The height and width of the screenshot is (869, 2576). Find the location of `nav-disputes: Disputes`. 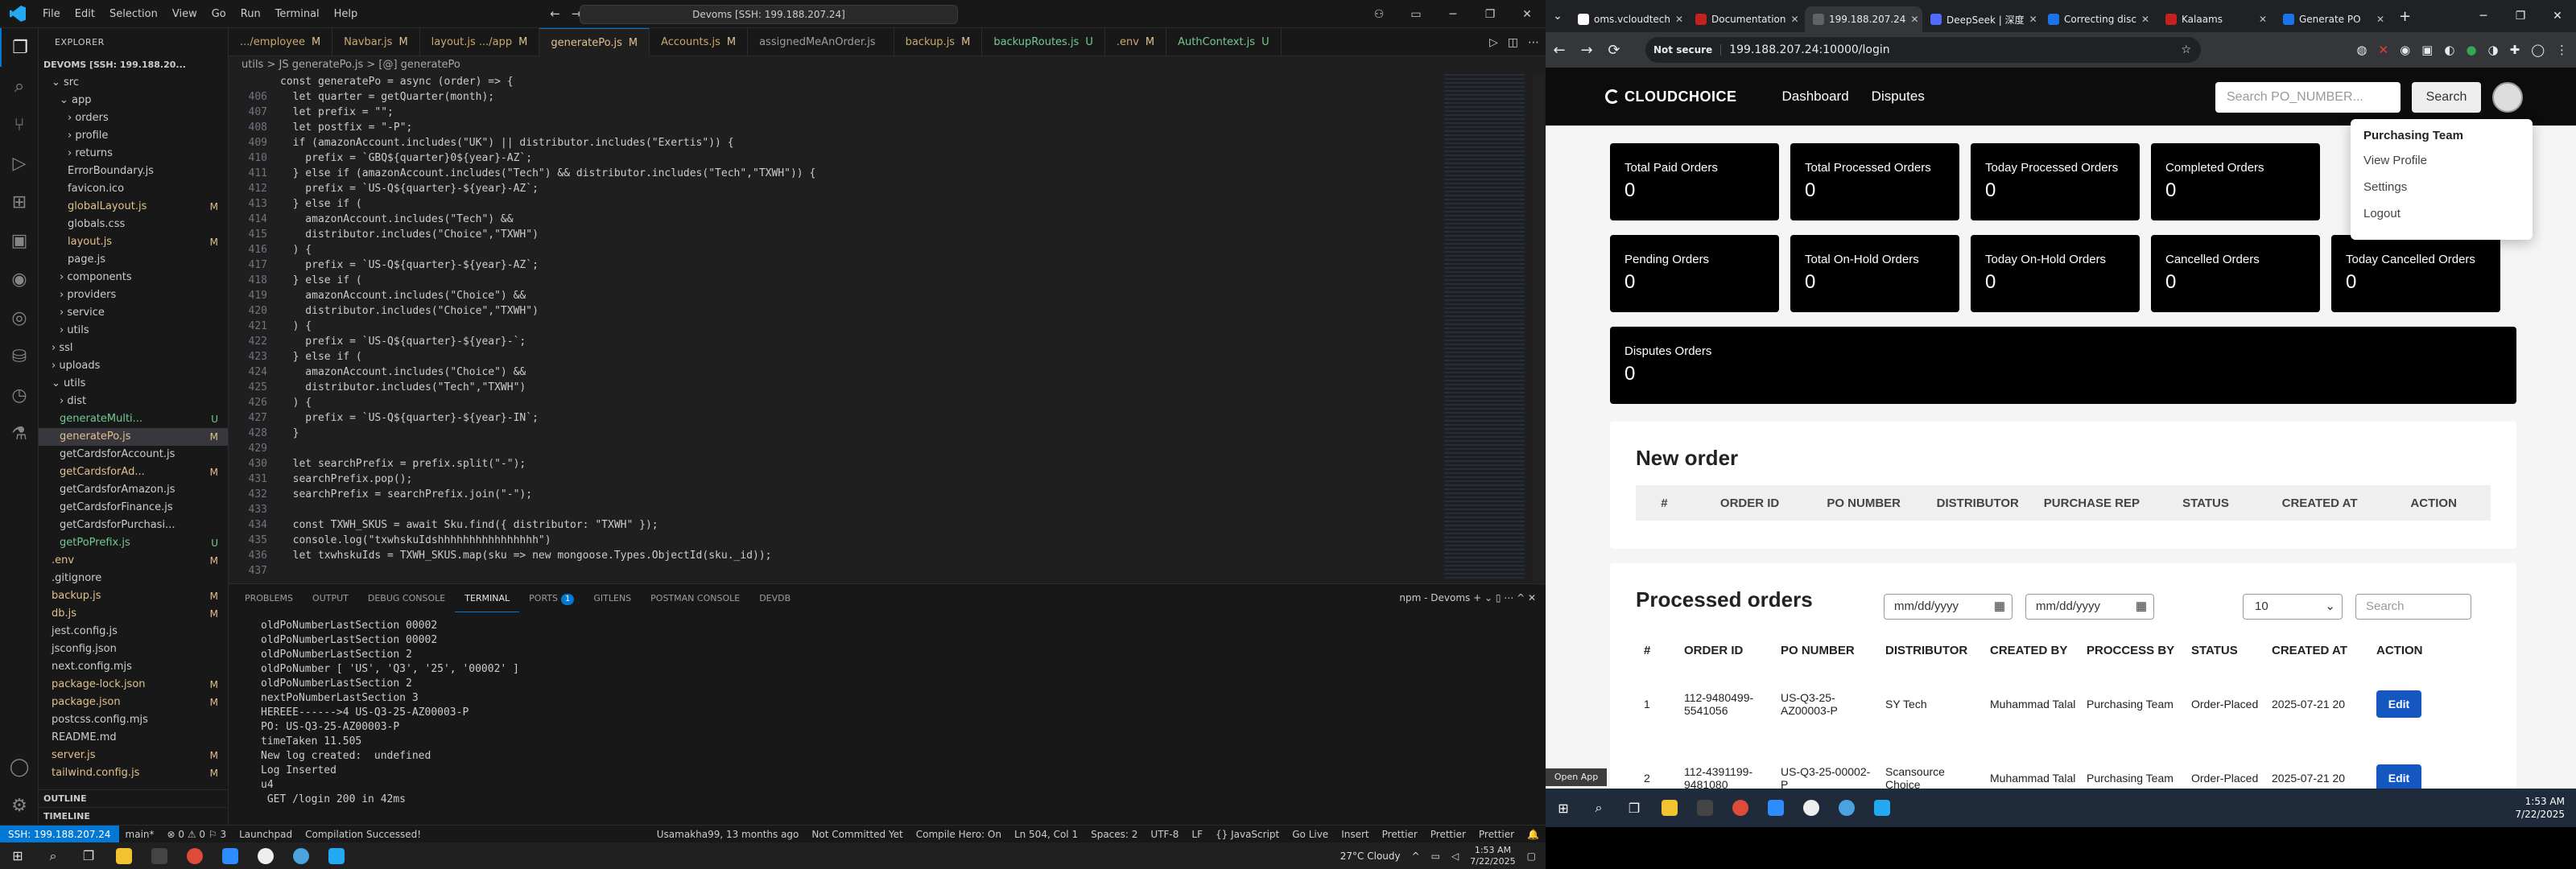

nav-disputes: Disputes is located at coordinates (1898, 97).